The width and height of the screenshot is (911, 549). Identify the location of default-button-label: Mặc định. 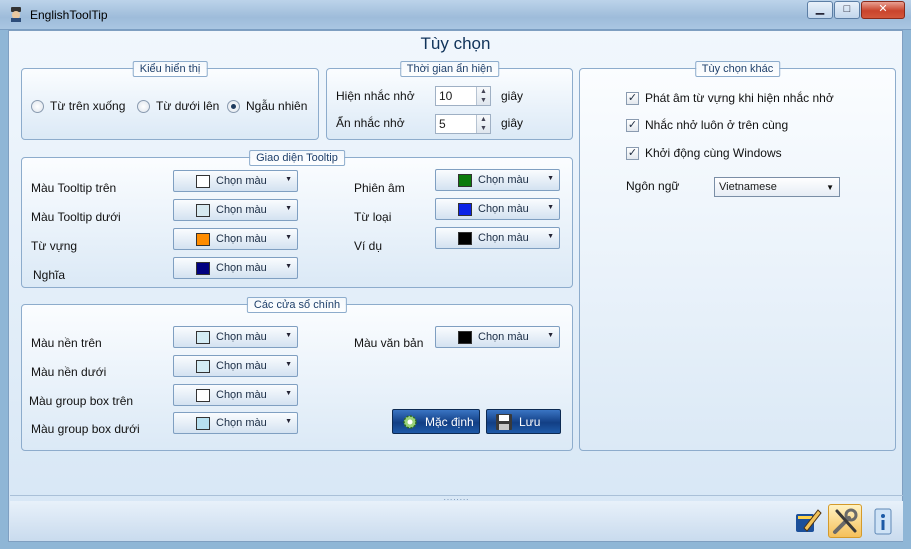
(449, 422).